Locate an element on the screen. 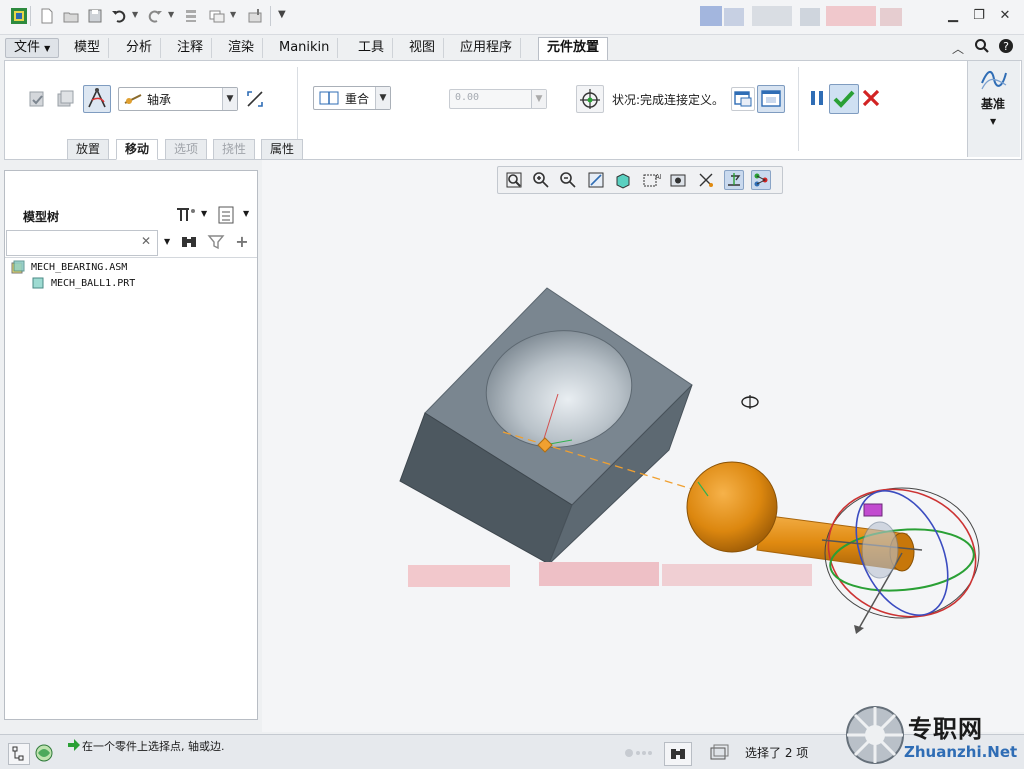  new-file-icon is located at coordinates (47, 16).